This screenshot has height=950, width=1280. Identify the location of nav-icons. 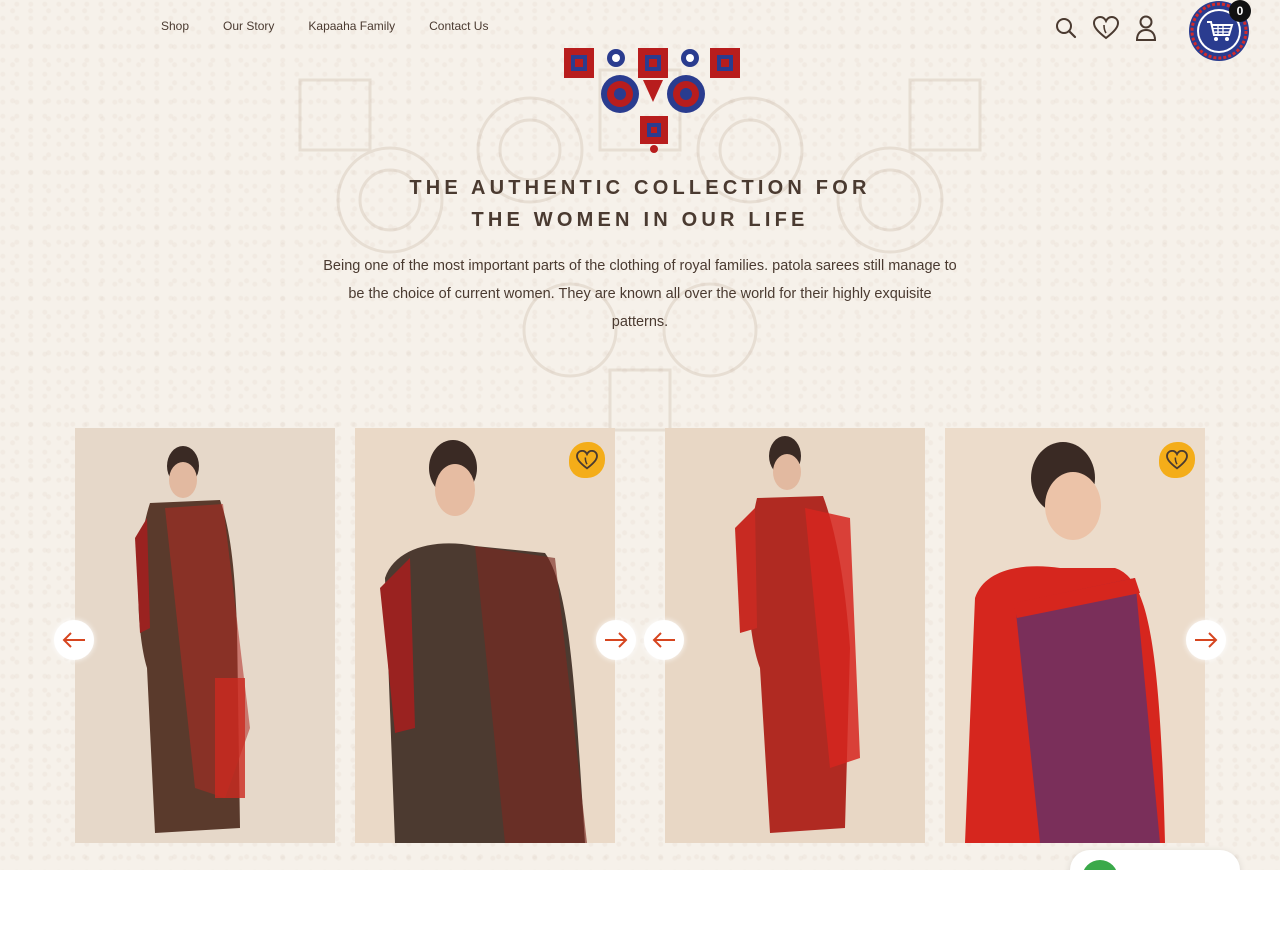
(1106, 28).